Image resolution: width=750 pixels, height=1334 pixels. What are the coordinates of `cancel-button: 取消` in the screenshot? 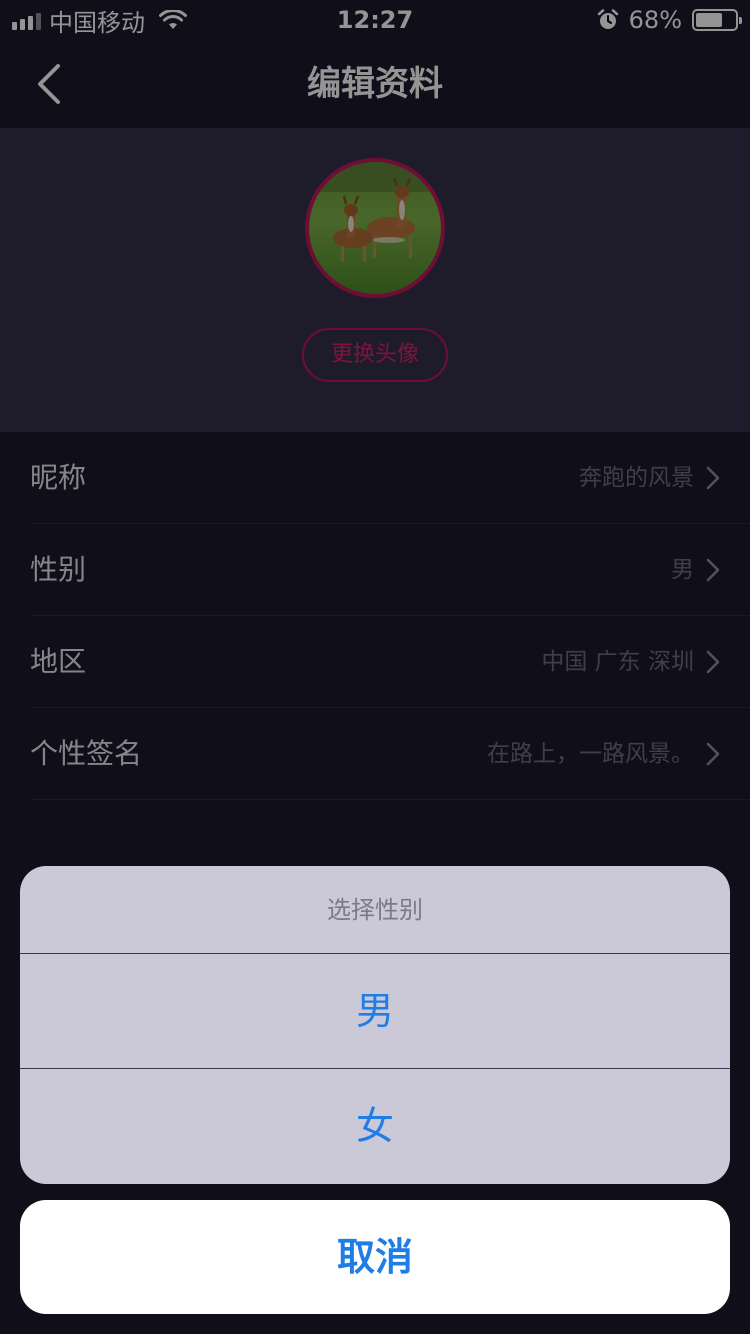 It's located at (375, 1257).